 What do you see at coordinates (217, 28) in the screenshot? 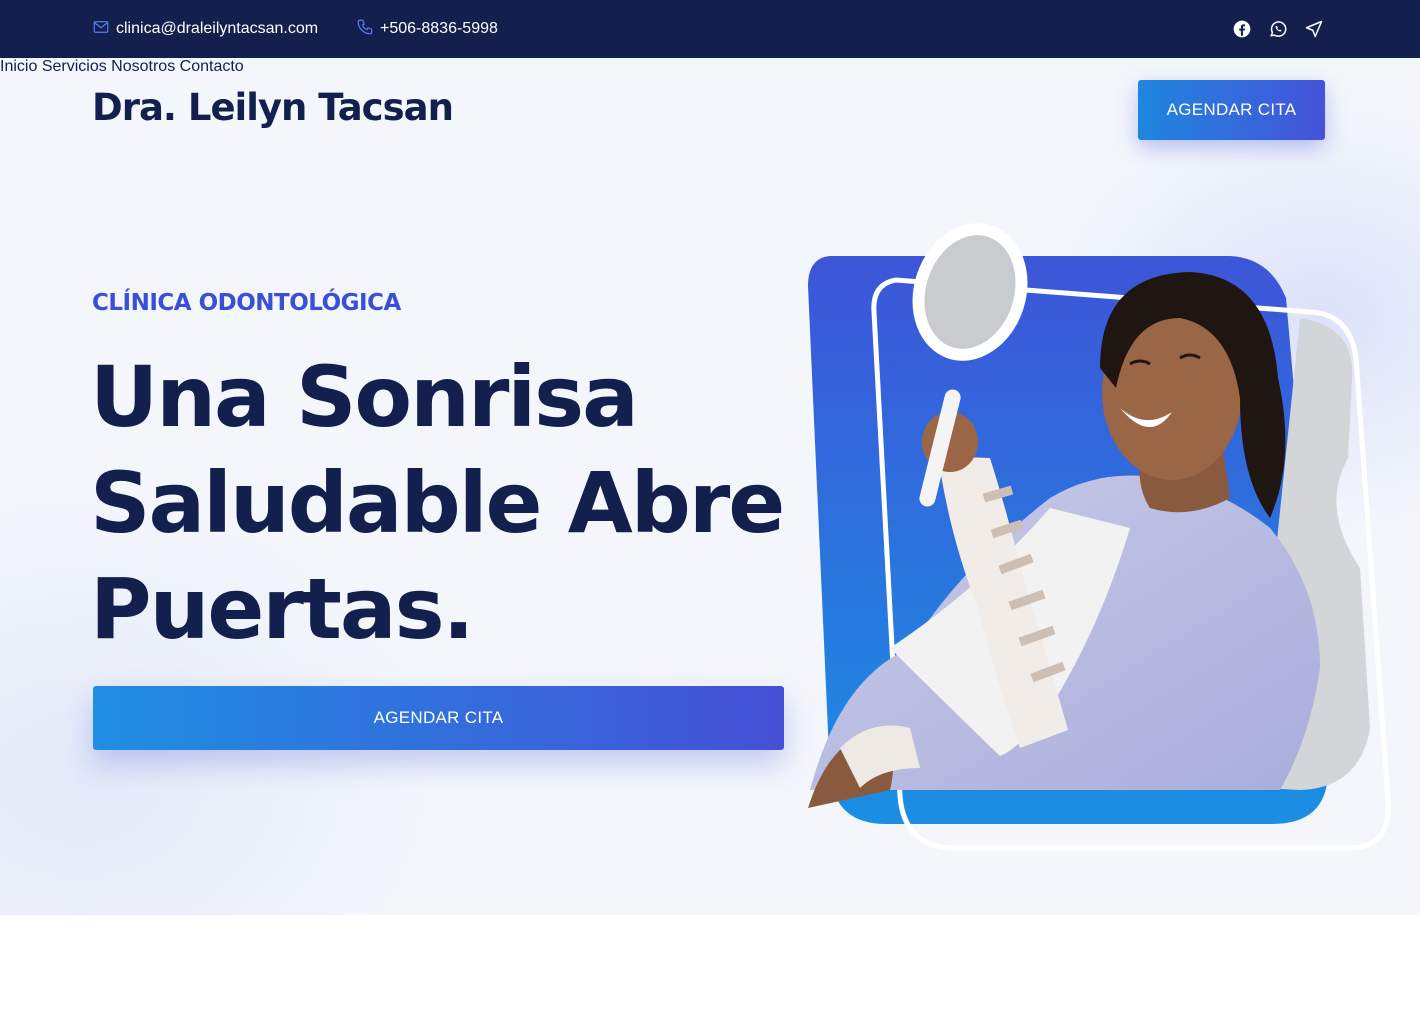
I see `email-text: clinica@draleilyntacsan.com` at bounding box center [217, 28].